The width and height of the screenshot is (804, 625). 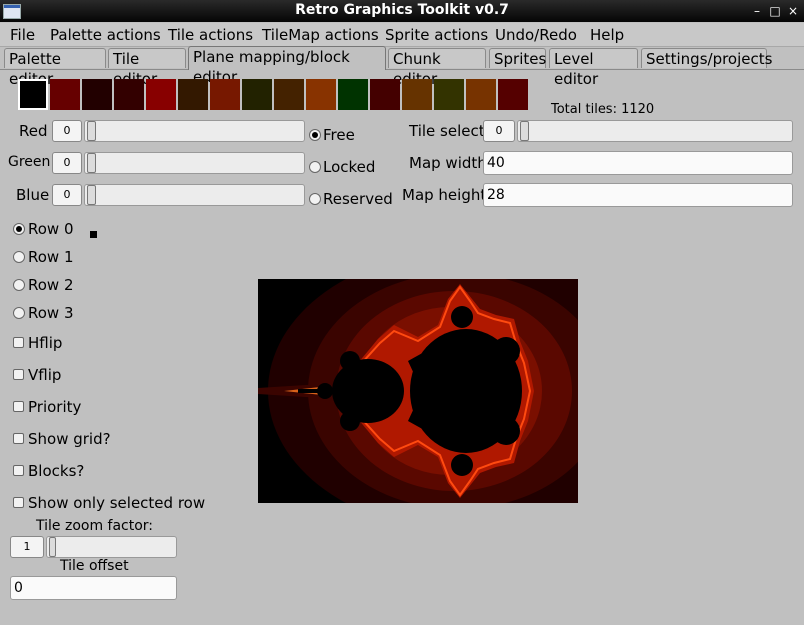 I want to click on row3-radio, so click(x=19, y=313).